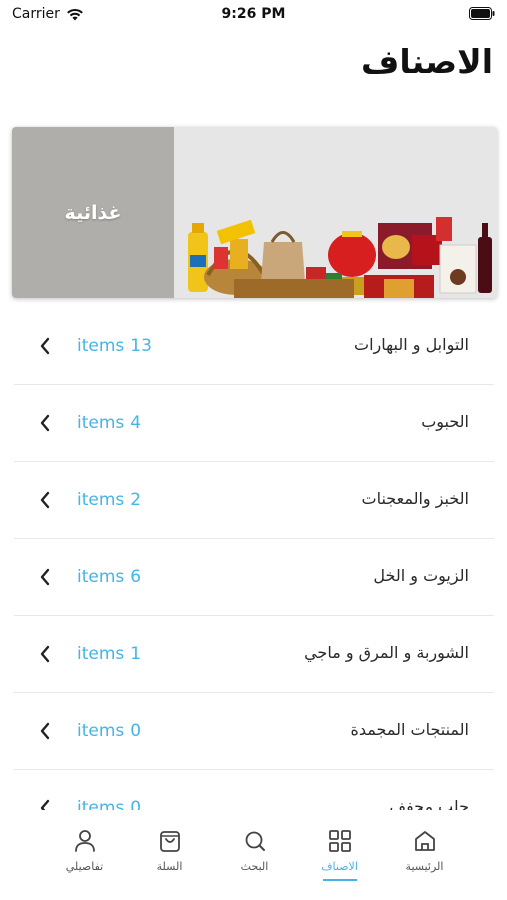 This screenshot has width=507, height=900. Describe the element at coordinates (424, 855) in the screenshot. I see `tab-home: الرئيسية` at that location.